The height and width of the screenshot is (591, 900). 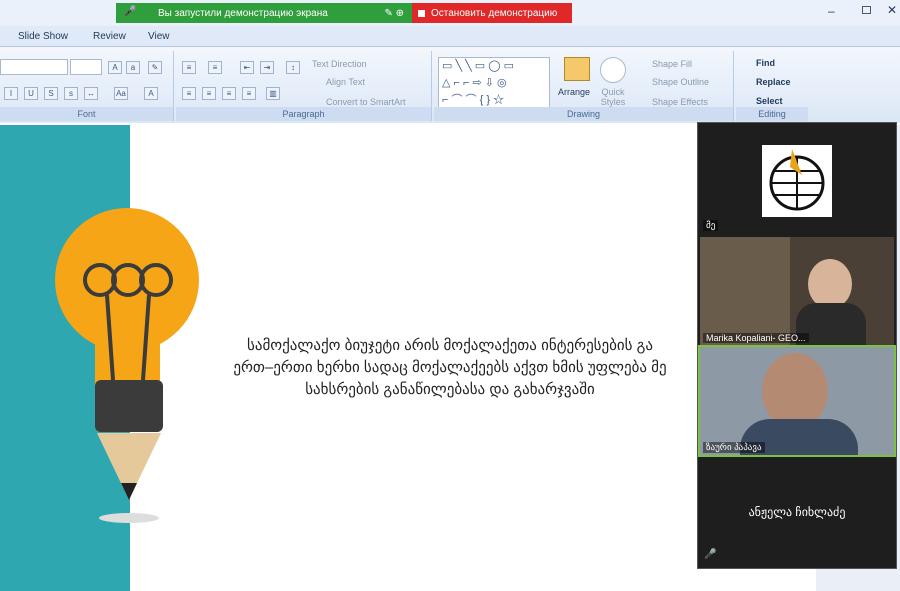 I want to click on font-group: A a ✎ I U S s ↔ Aa A Font, so click(x=87, y=86).